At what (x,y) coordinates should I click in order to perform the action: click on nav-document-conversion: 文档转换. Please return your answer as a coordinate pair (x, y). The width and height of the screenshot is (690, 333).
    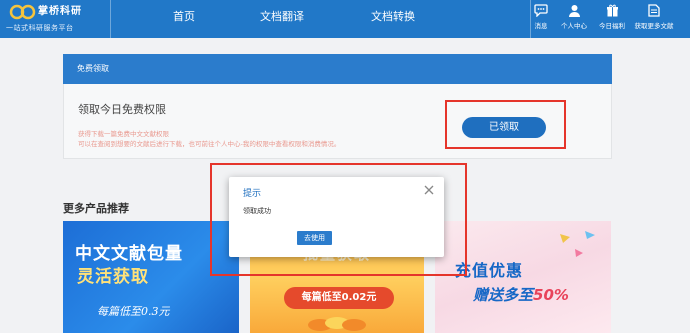
    Looking at the image, I should click on (393, 16).